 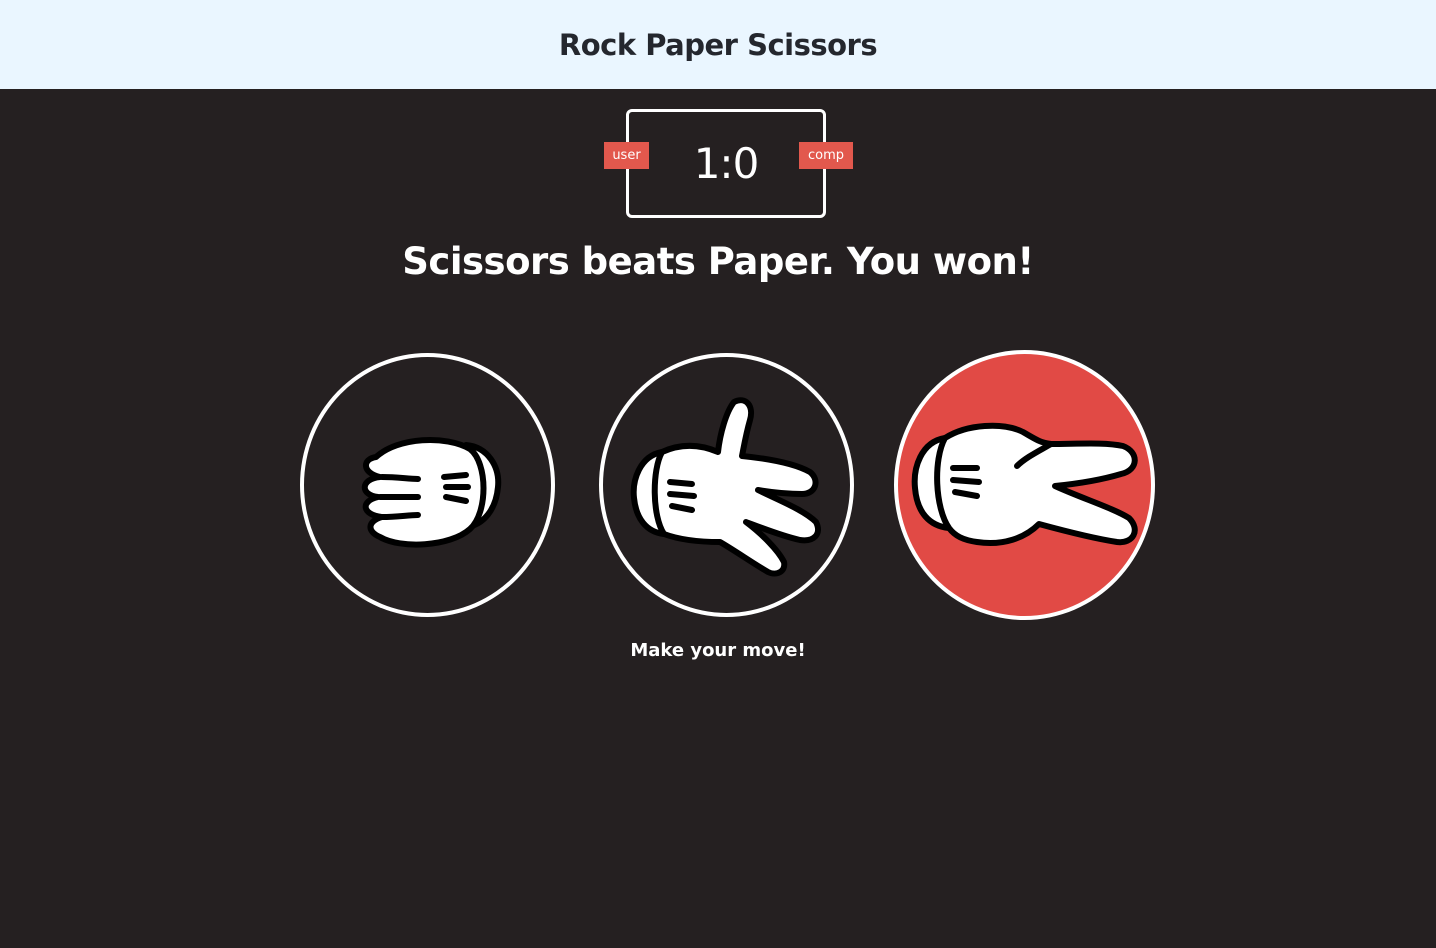 I want to click on scissors-hand-icon, so click(x=1024, y=484).